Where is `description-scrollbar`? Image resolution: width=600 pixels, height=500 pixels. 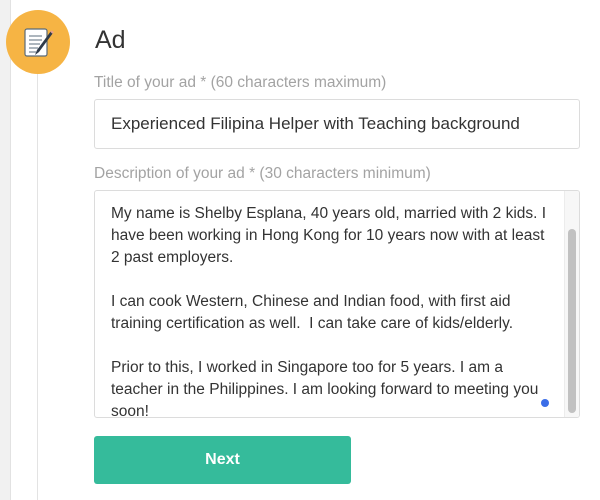 description-scrollbar is located at coordinates (571, 304).